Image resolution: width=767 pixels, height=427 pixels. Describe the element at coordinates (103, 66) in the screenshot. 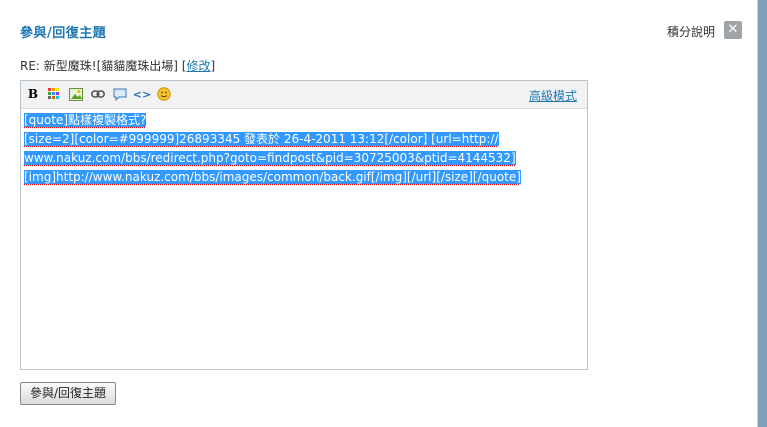

I see `subject-text: RE: 新型魔珠![貓貓魔珠出場] [` at that location.